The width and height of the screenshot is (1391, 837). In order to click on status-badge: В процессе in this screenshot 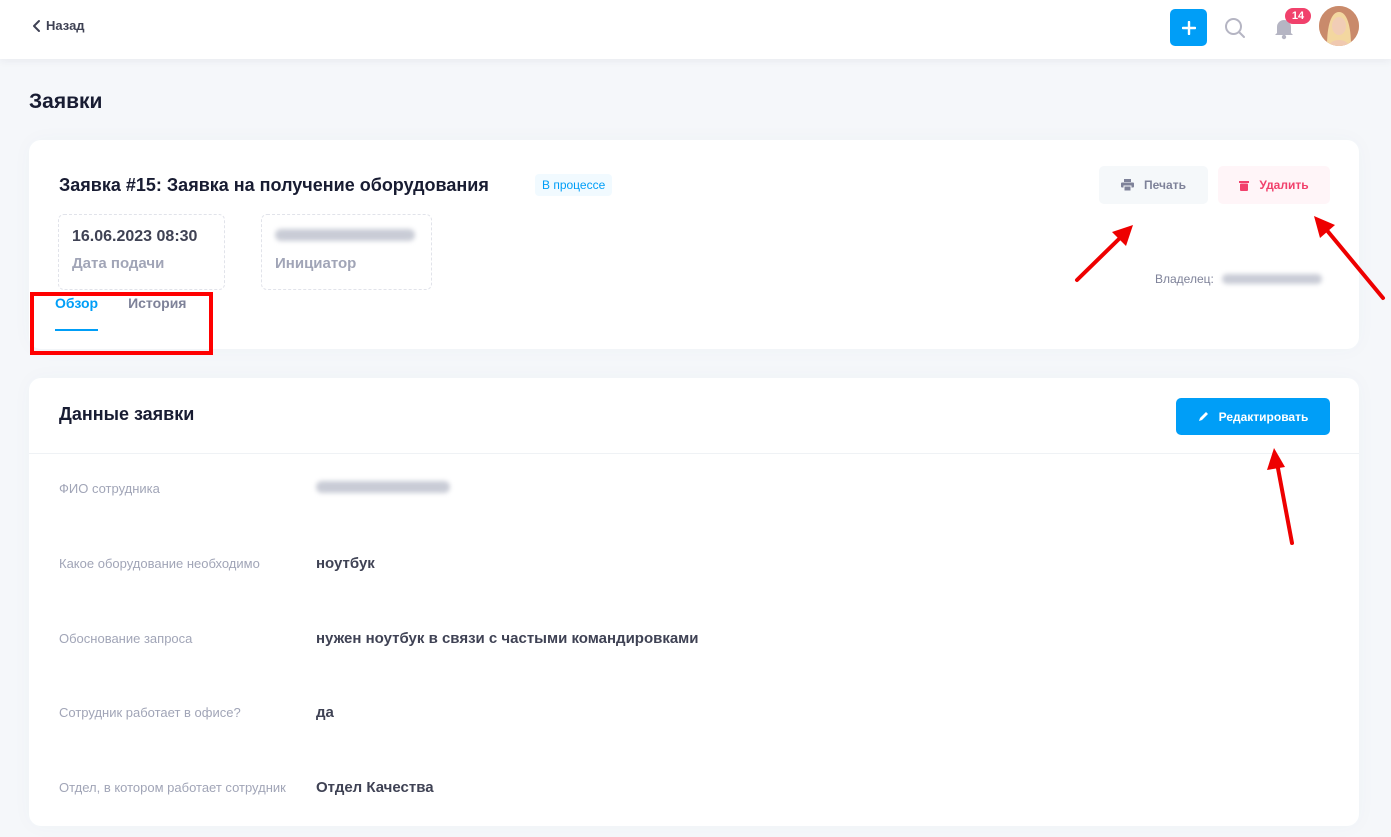, I will do `click(574, 185)`.